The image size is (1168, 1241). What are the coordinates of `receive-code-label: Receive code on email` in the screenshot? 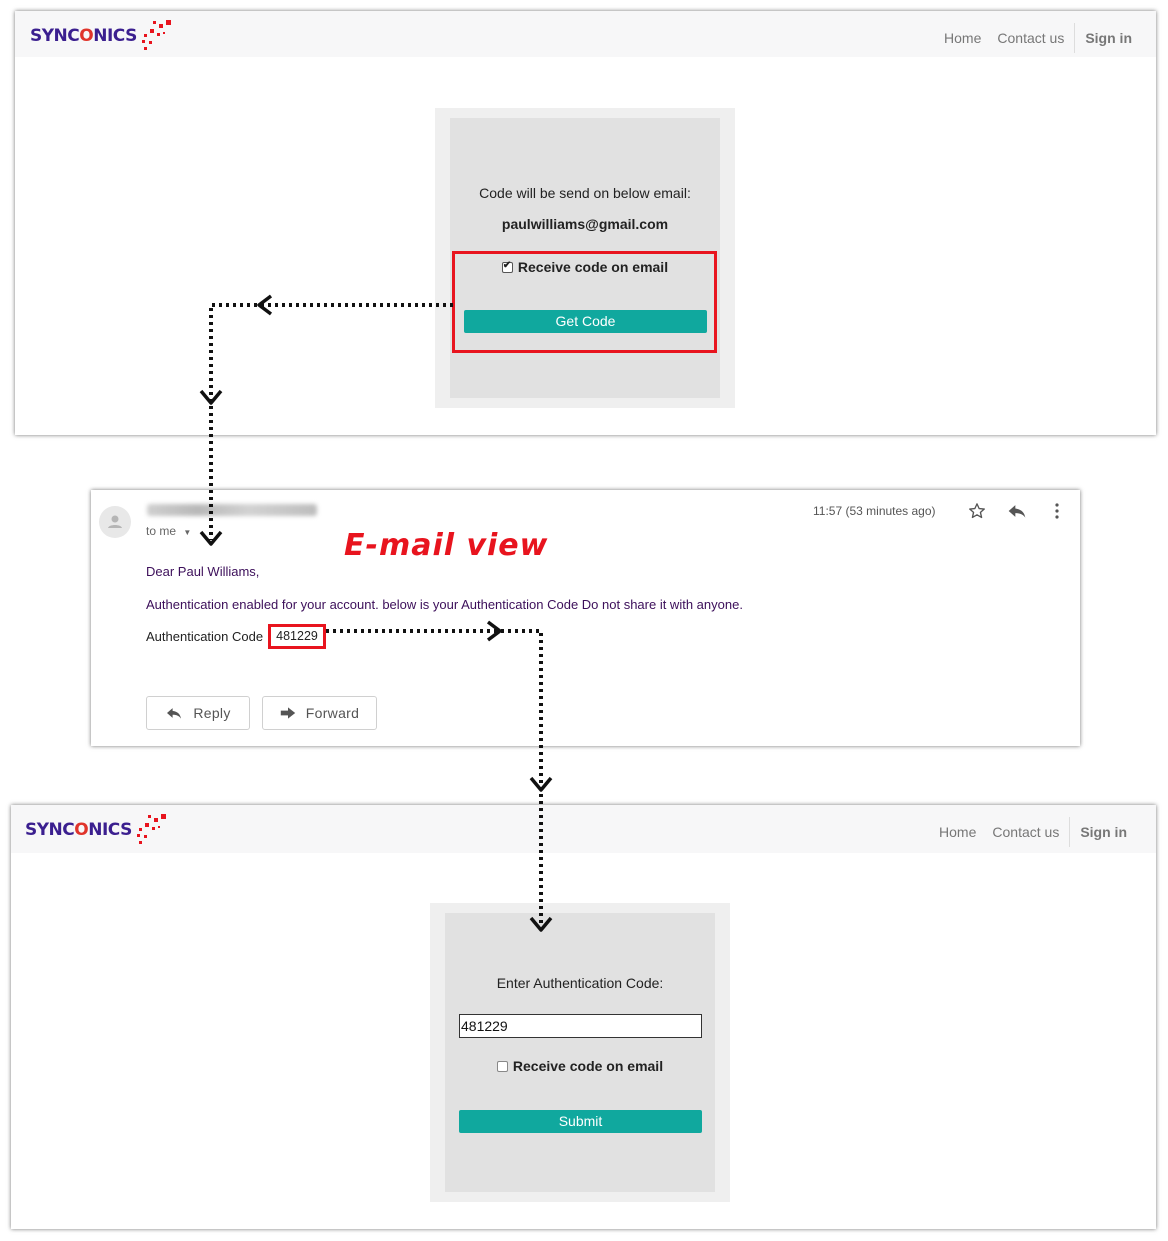 It's located at (588, 1066).